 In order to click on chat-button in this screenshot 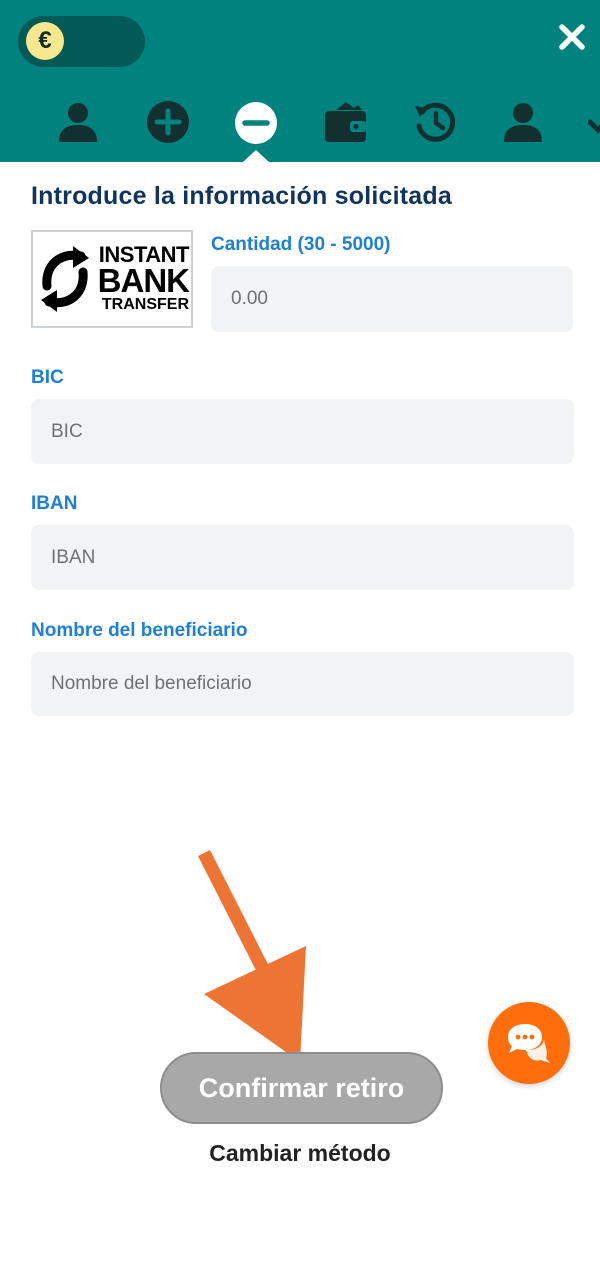, I will do `click(529, 1043)`.